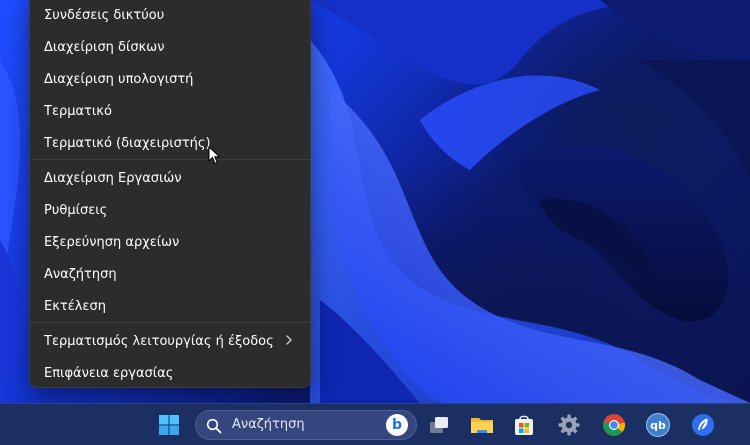  What do you see at coordinates (214, 426) in the screenshot?
I see `search-icon` at bounding box center [214, 426].